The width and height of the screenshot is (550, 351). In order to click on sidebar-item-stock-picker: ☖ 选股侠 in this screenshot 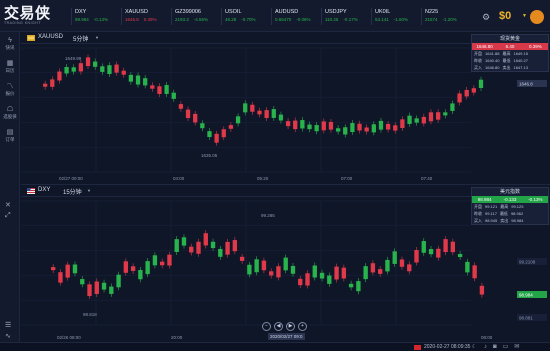, I will do `click(10, 112)`.